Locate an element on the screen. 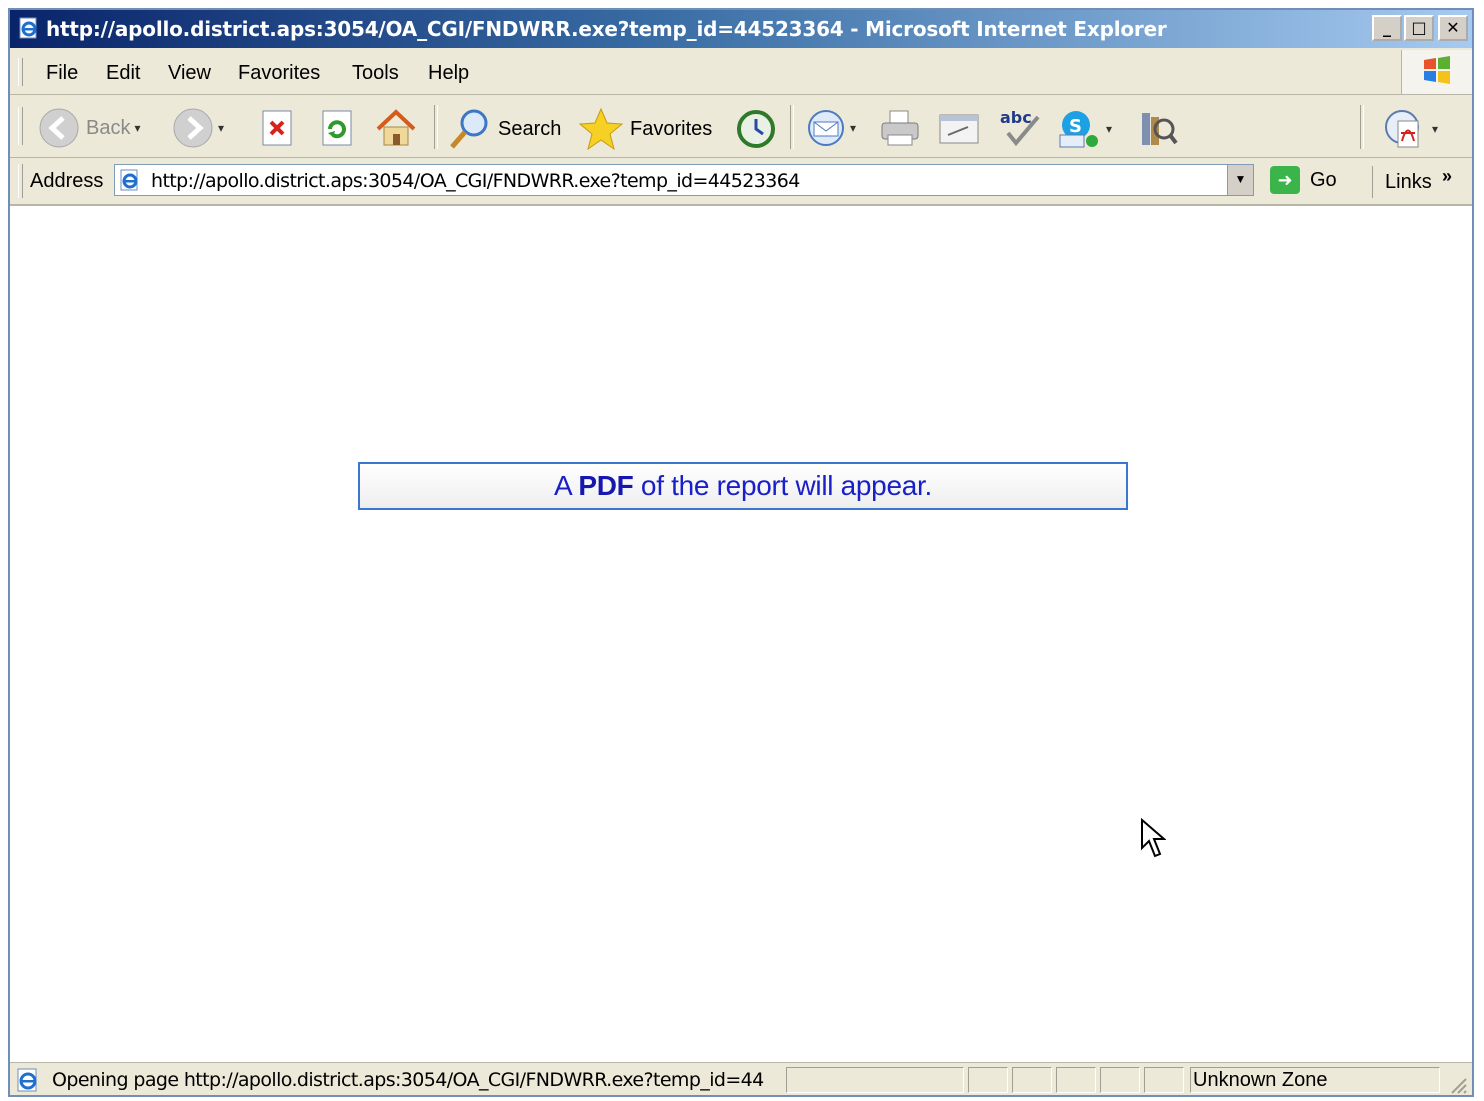 The width and height of the screenshot is (1484, 1101). favorites-button: Favorites is located at coordinates (645, 129).